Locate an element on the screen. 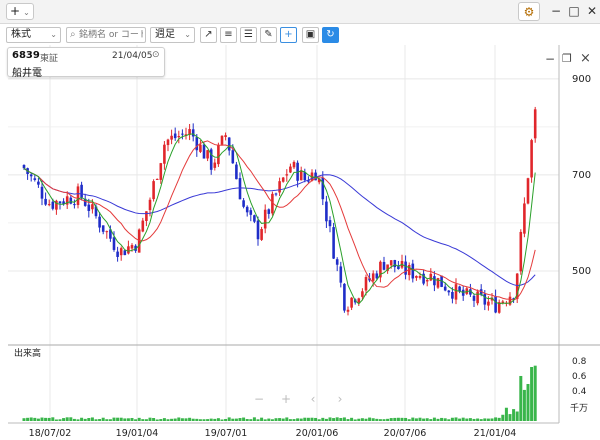  zoom-nav-button: › is located at coordinates (340, 399).